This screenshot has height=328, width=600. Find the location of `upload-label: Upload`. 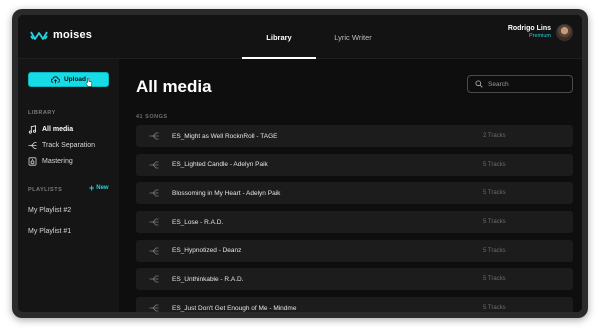

upload-label: Upload is located at coordinates (75, 79).